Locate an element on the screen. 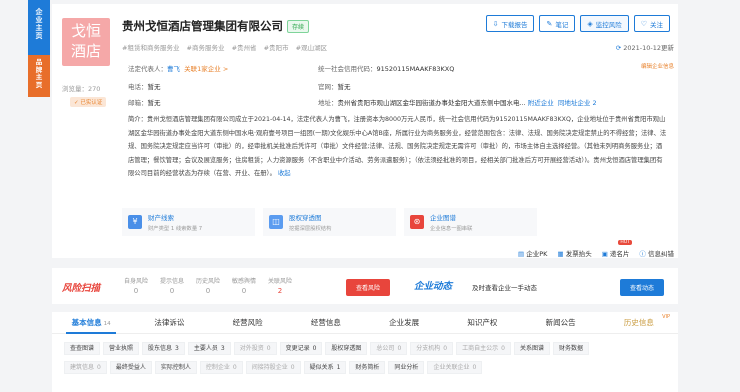  feature-company-graph: ⊛ 企业图谱 企业信息一图串联 is located at coordinates (470, 222).